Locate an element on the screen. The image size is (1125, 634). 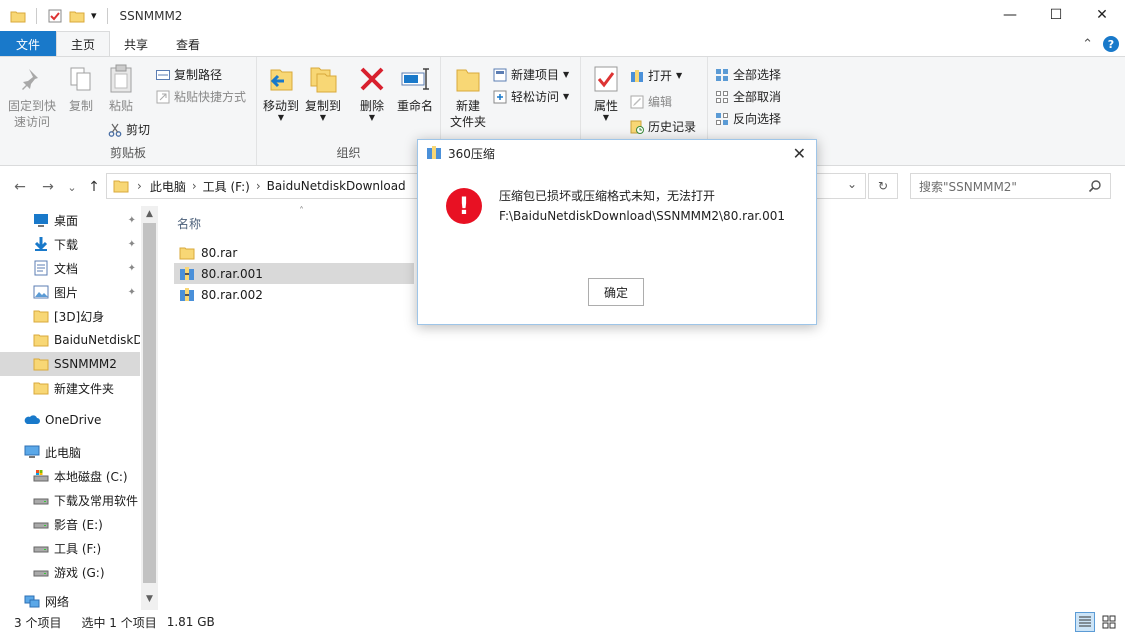
open-button: 打开 ▼ is located at coordinates (656, 75).